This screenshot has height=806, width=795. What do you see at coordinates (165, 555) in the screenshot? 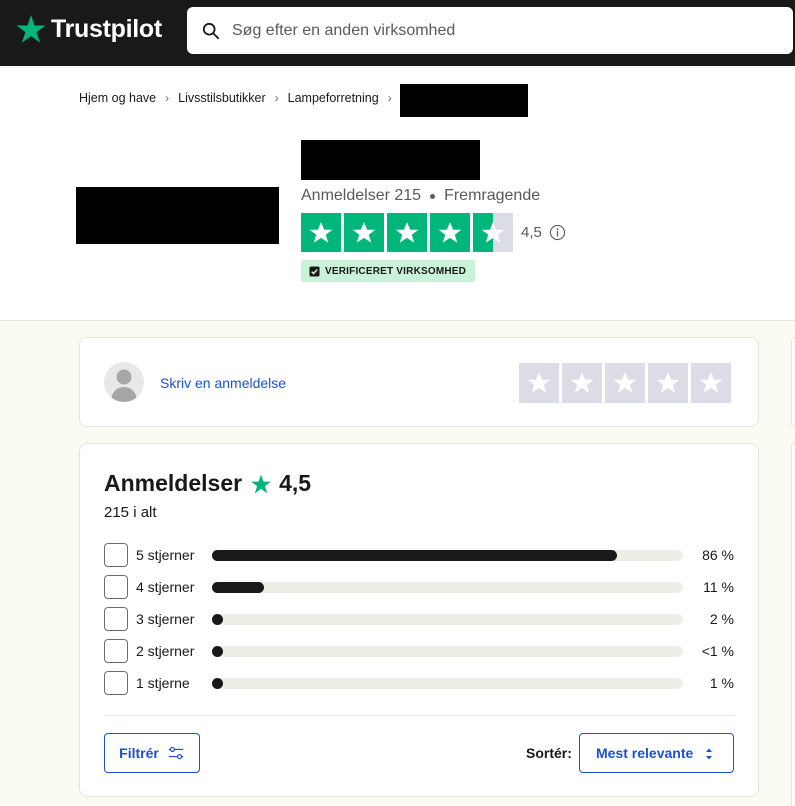
I see `distribution-label: 5 stjerner` at bounding box center [165, 555].